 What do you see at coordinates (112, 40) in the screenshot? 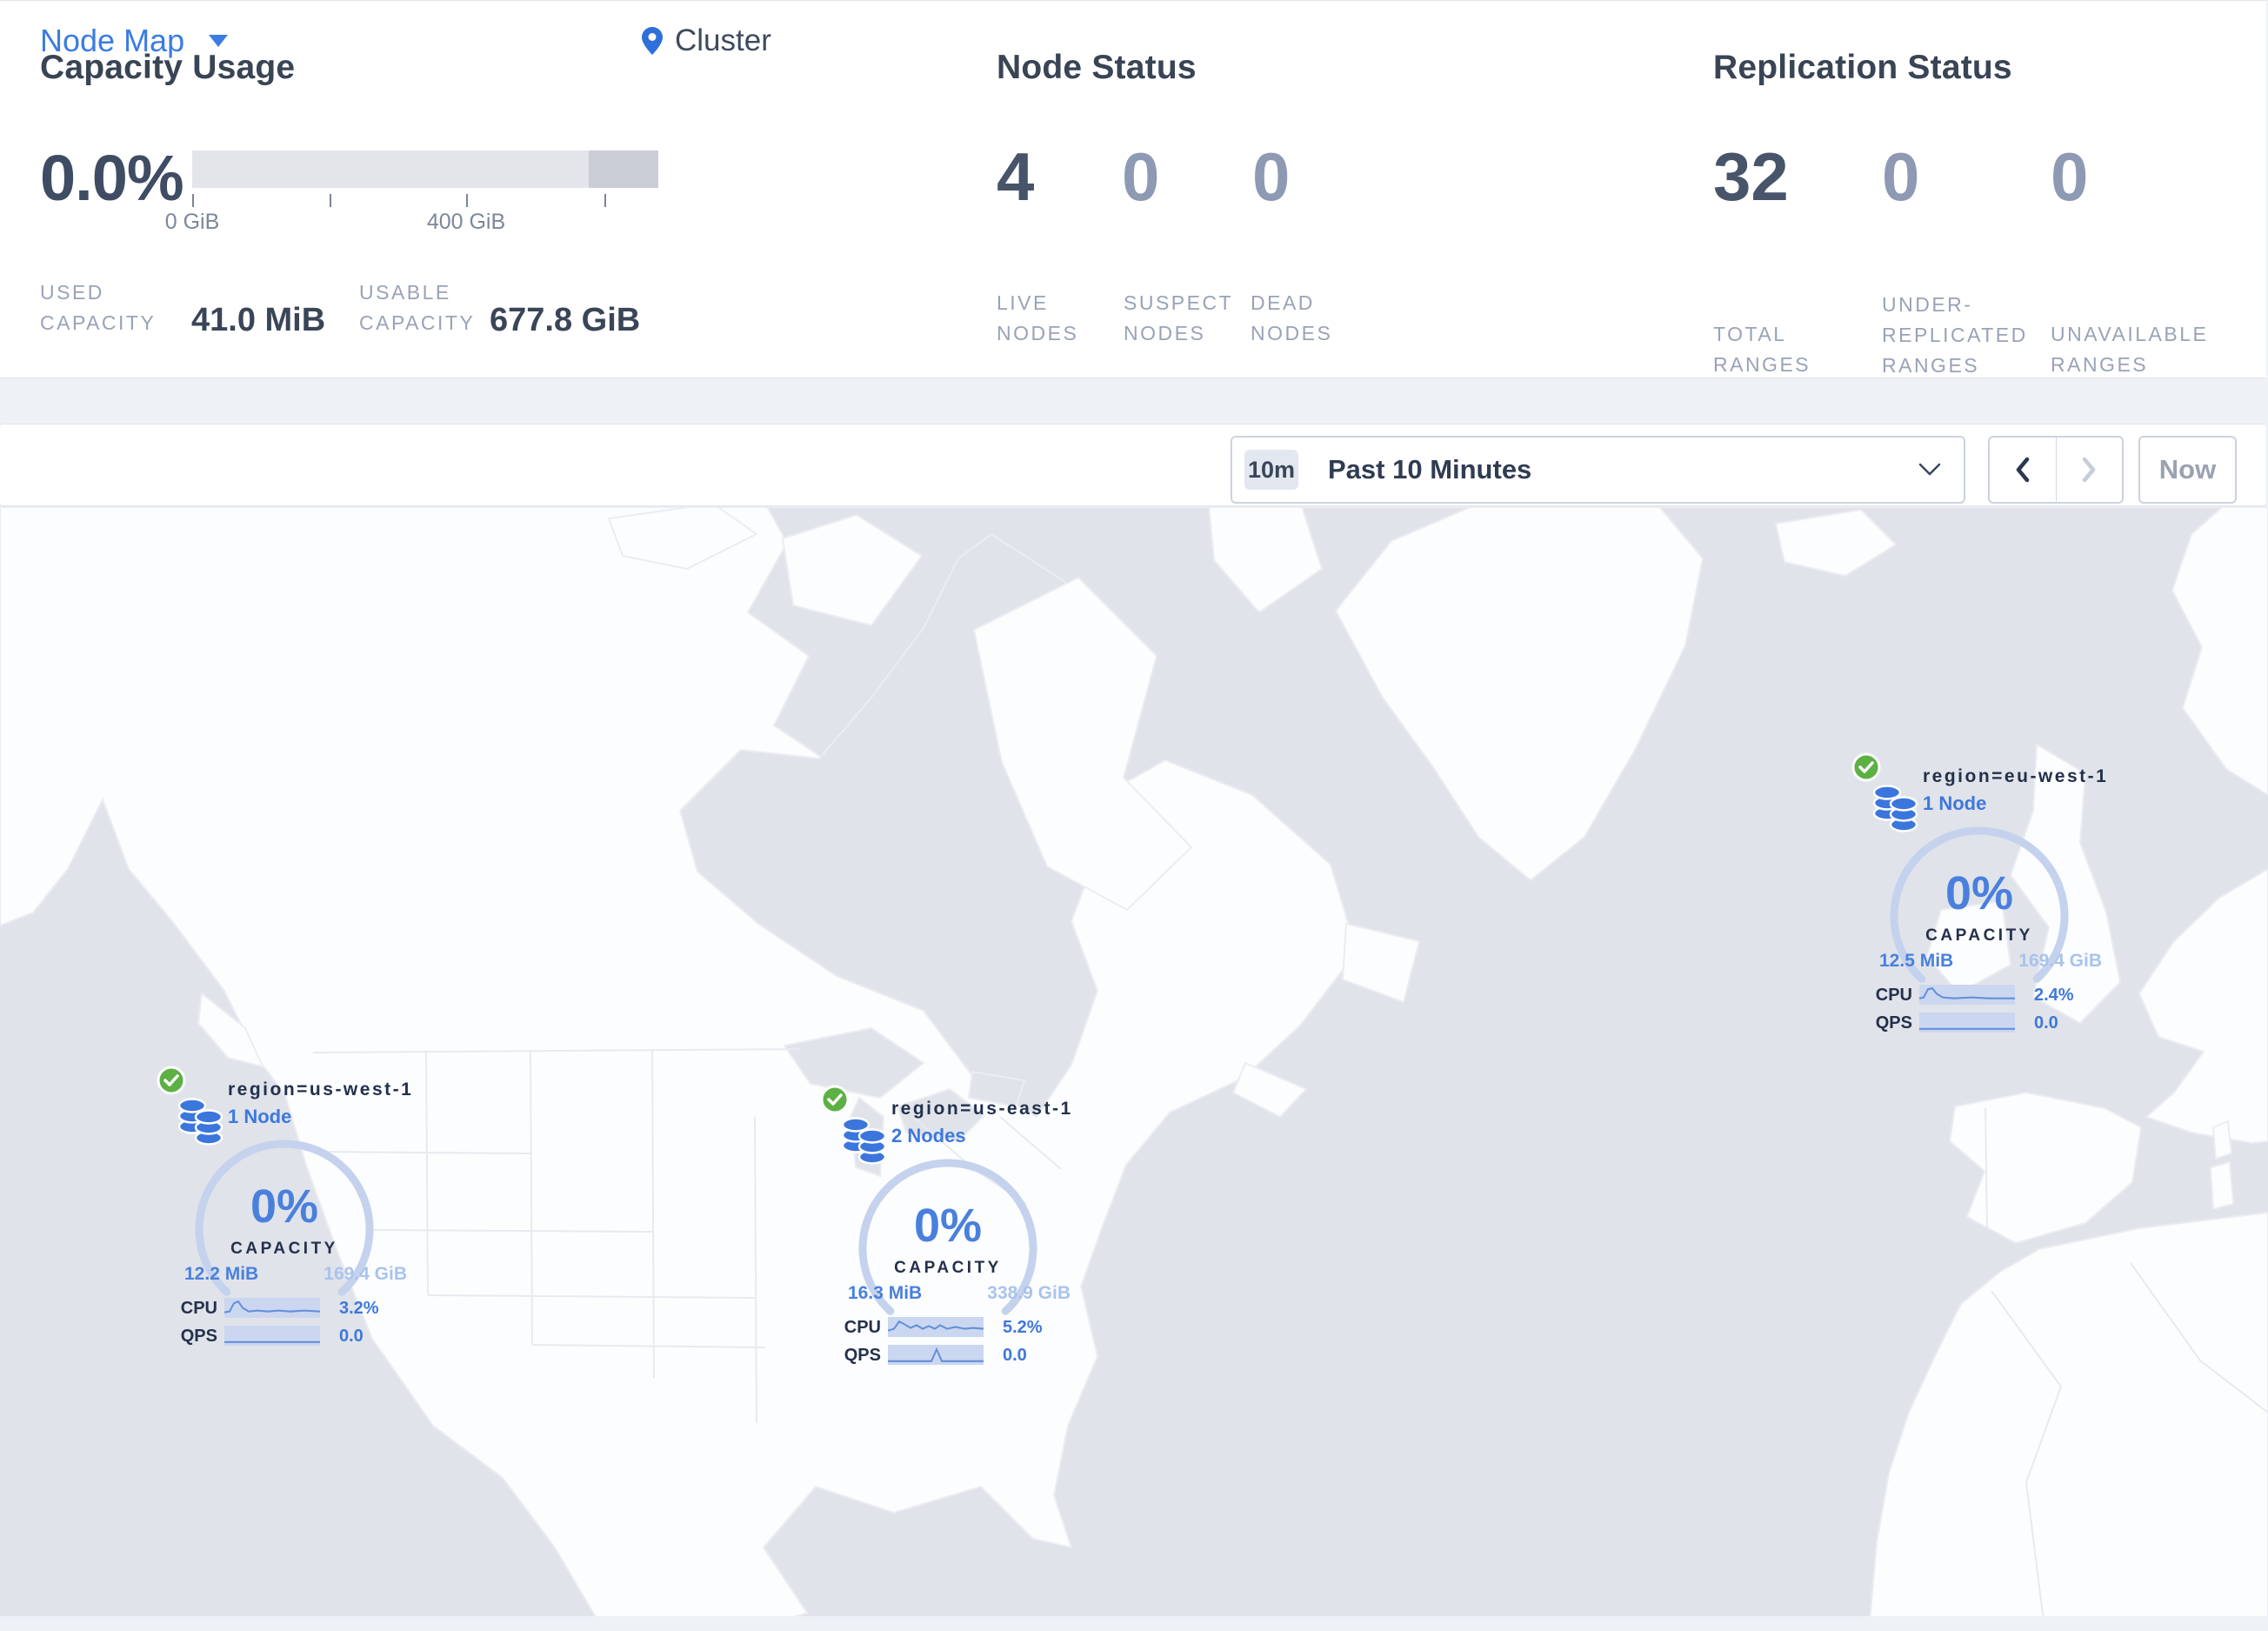
I see `view-selector-label: Node Map` at bounding box center [112, 40].